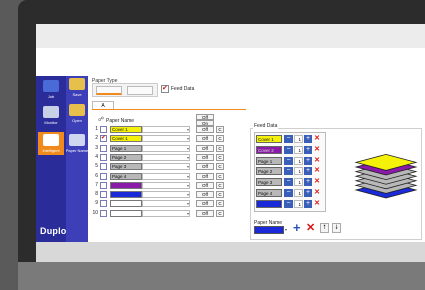 The width and height of the screenshot is (425, 290). I want to click on sidebar-item-monitor: Monitor, so click(51, 115).